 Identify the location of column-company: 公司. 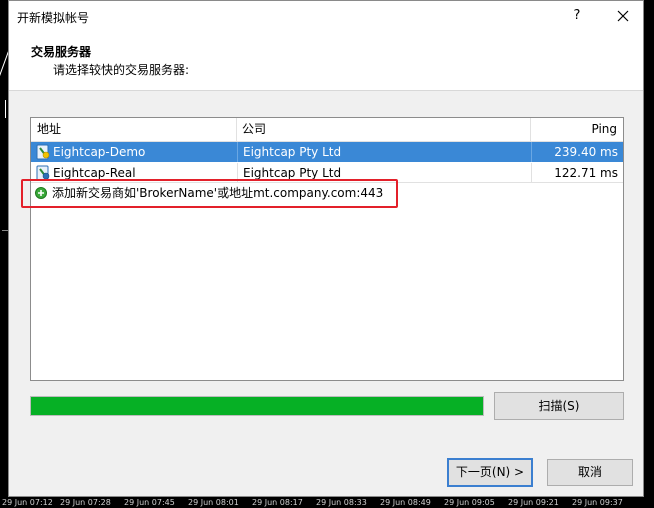
(384, 129).